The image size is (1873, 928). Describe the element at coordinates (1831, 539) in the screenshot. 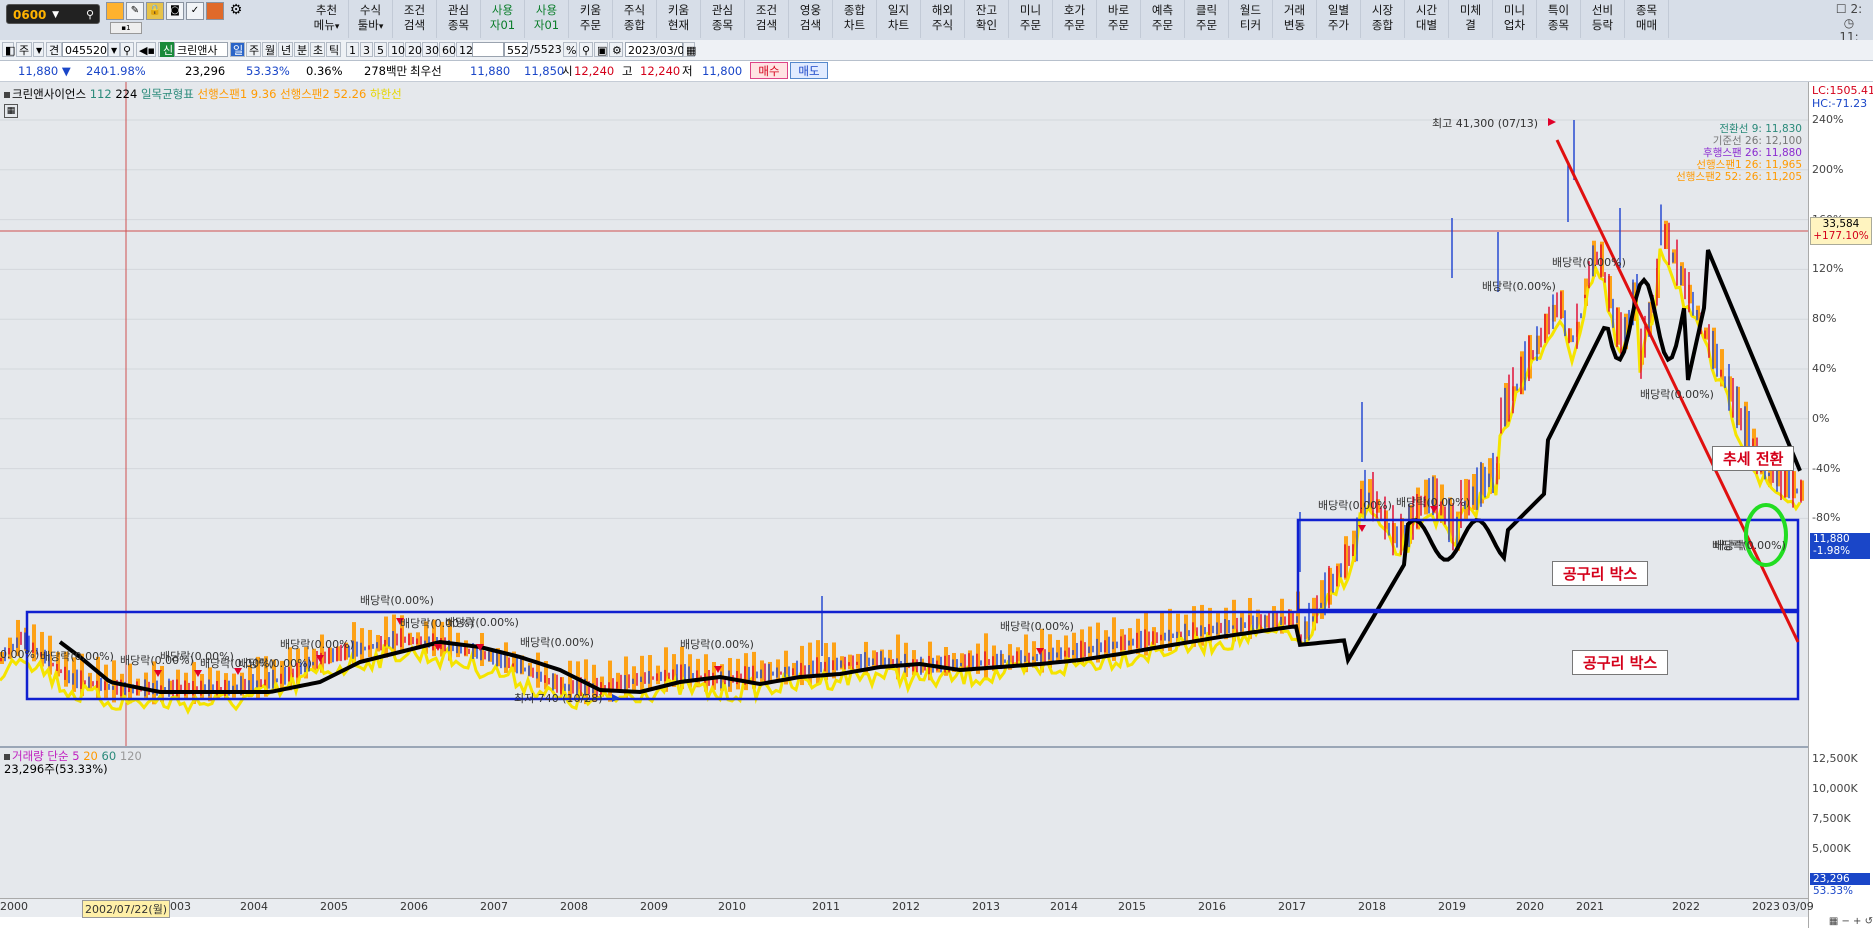

I see `last-price-value: 11,880` at that location.